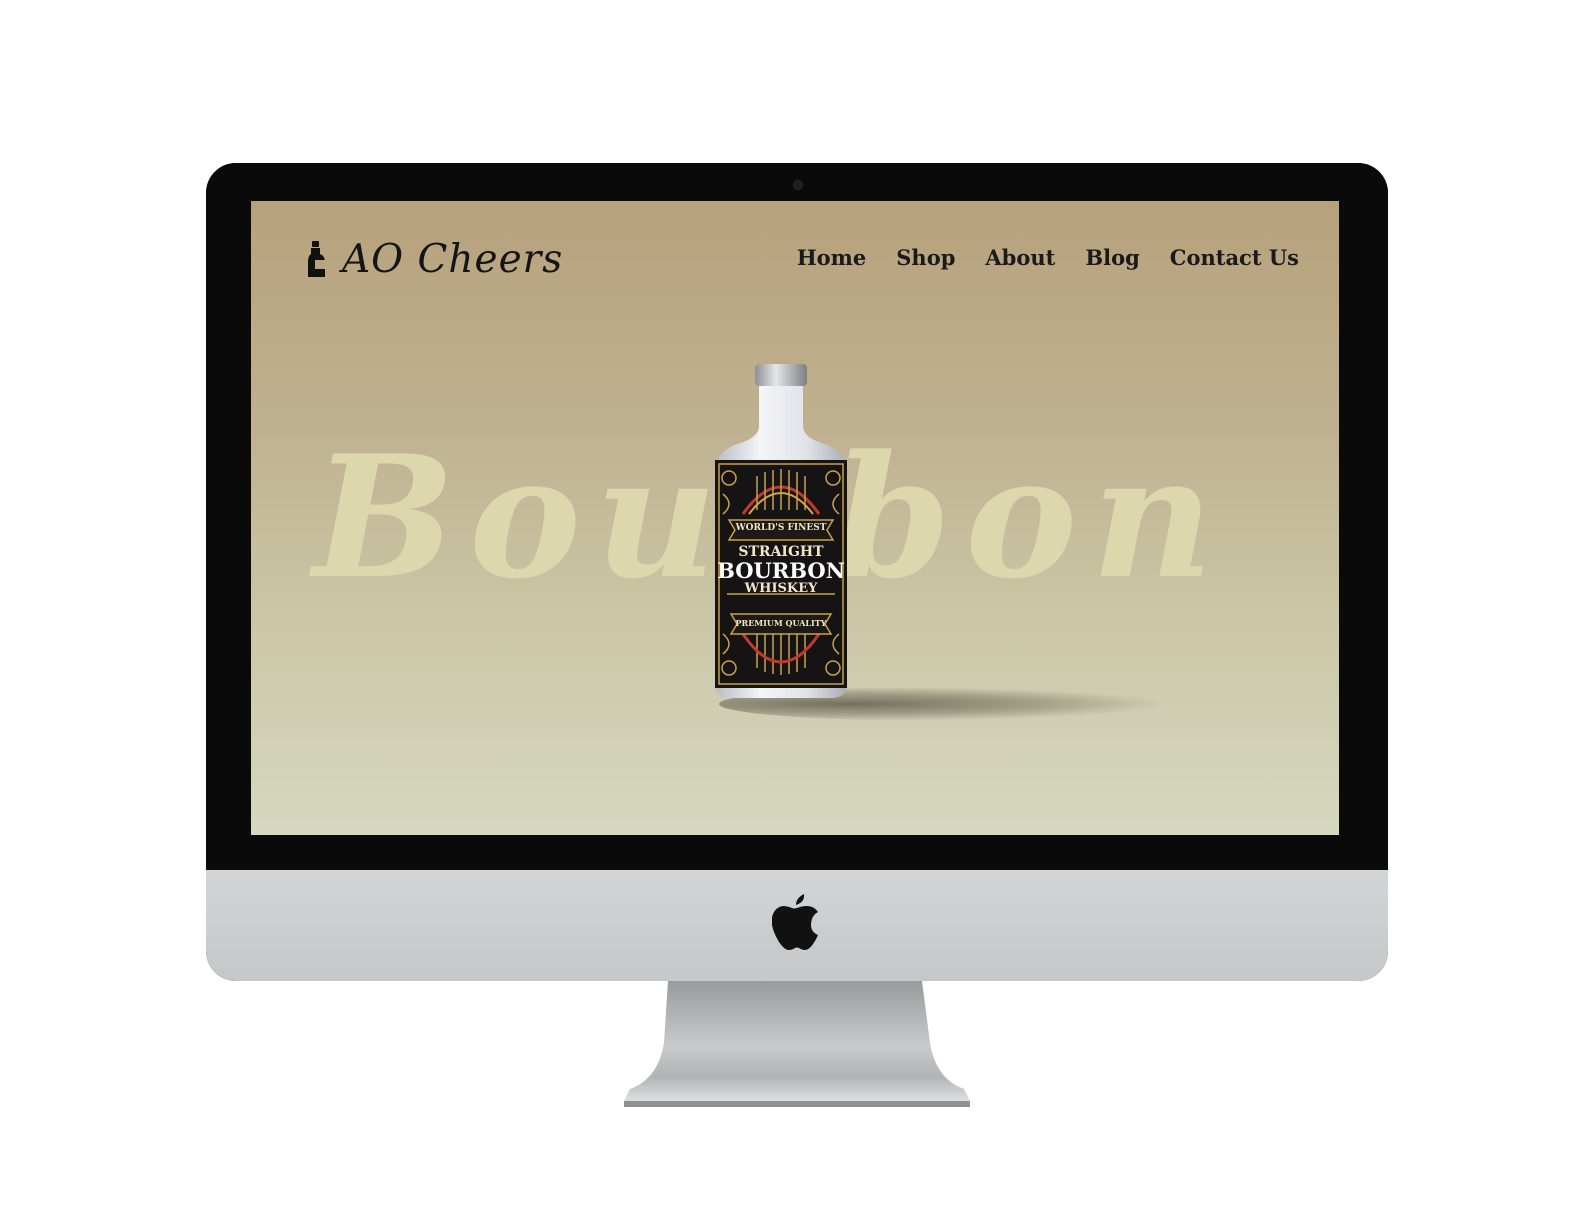 The width and height of the screenshot is (1576, 1216). Describe the element at coordinates (453, 259) in the screenshot. I see `brand-name: AO Cheers` at that location.